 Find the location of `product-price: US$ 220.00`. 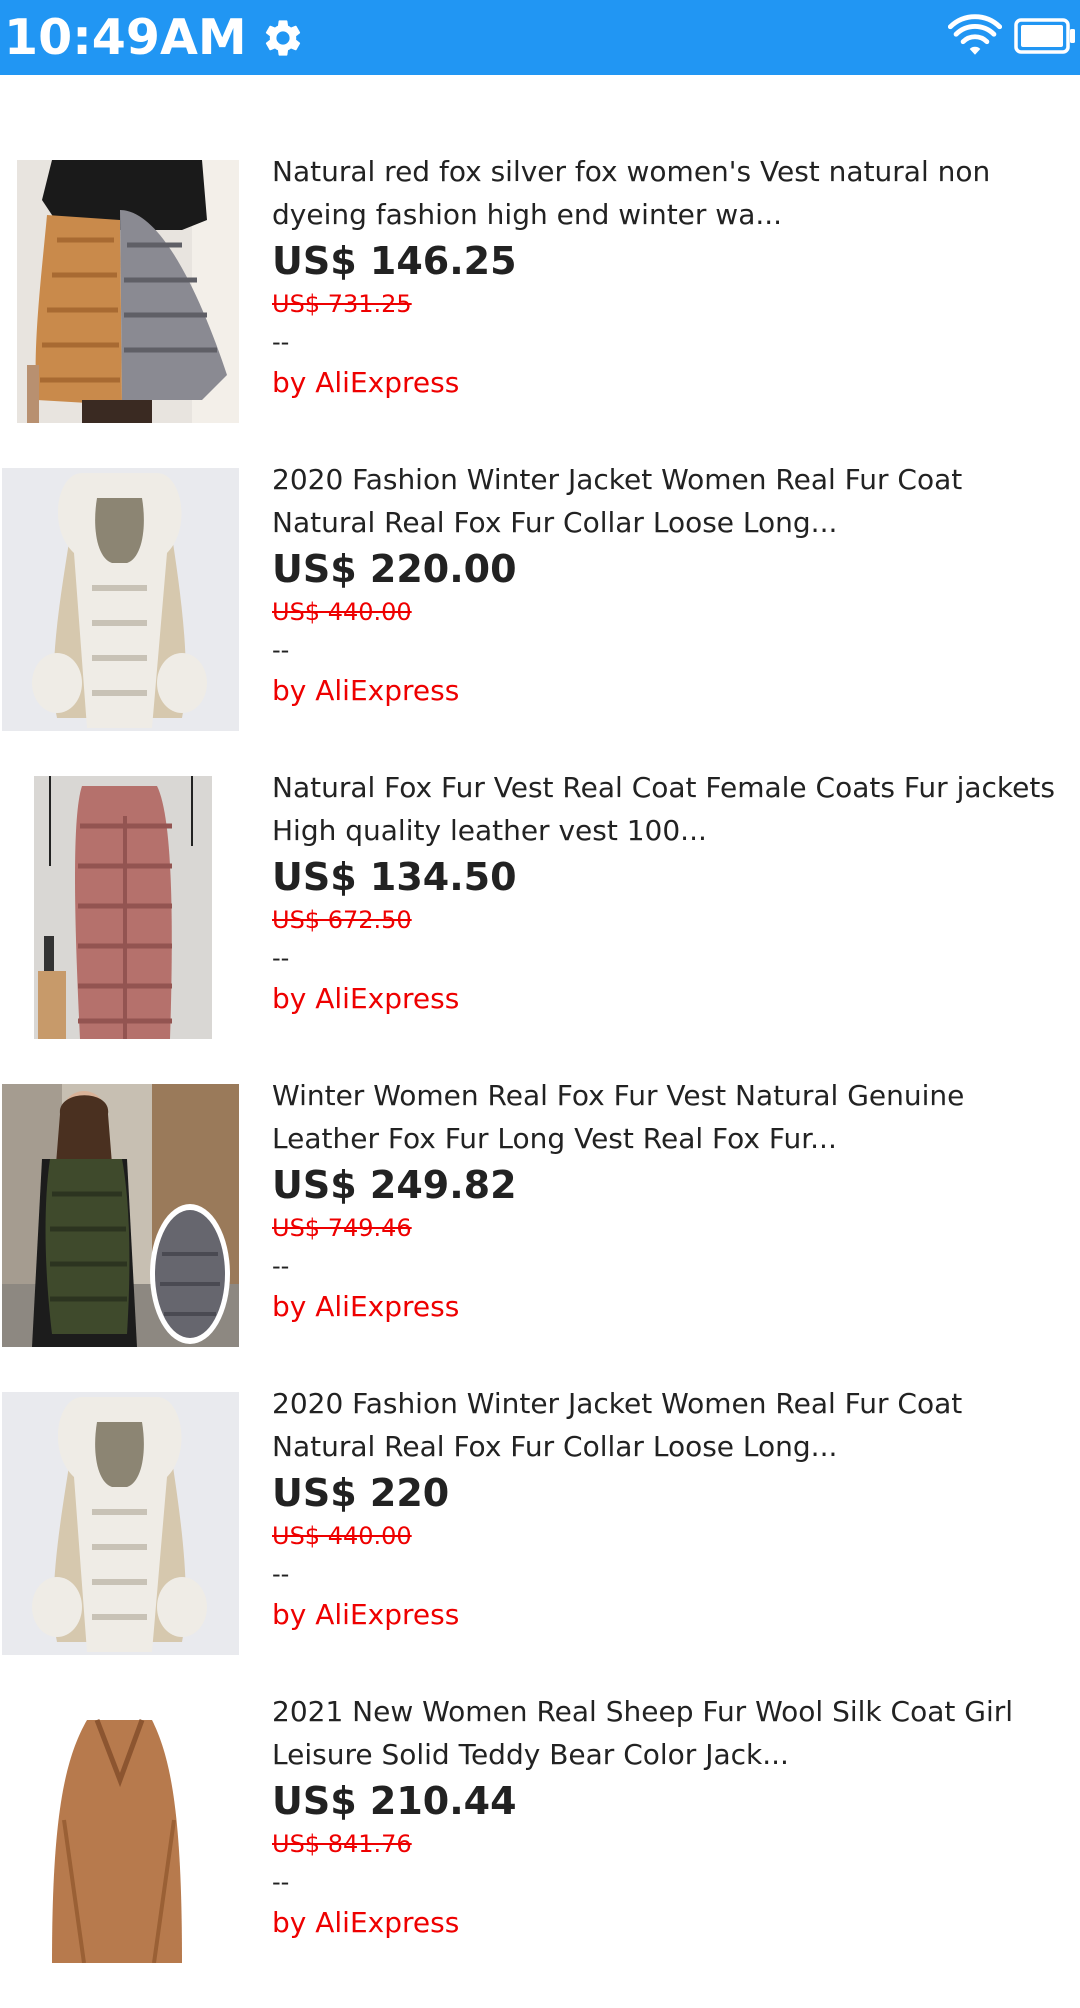

product-price: US$ 220.00 is located at coordinates (394, 569).